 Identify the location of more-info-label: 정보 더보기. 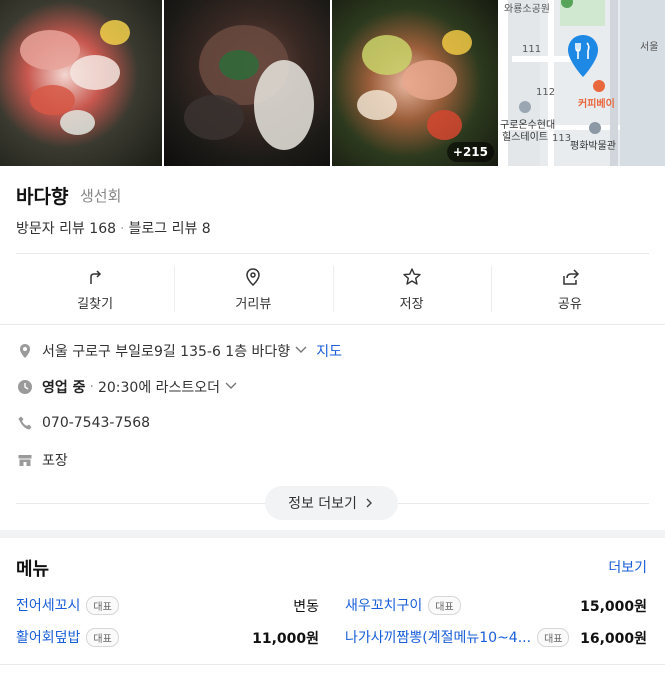
(322, 504).